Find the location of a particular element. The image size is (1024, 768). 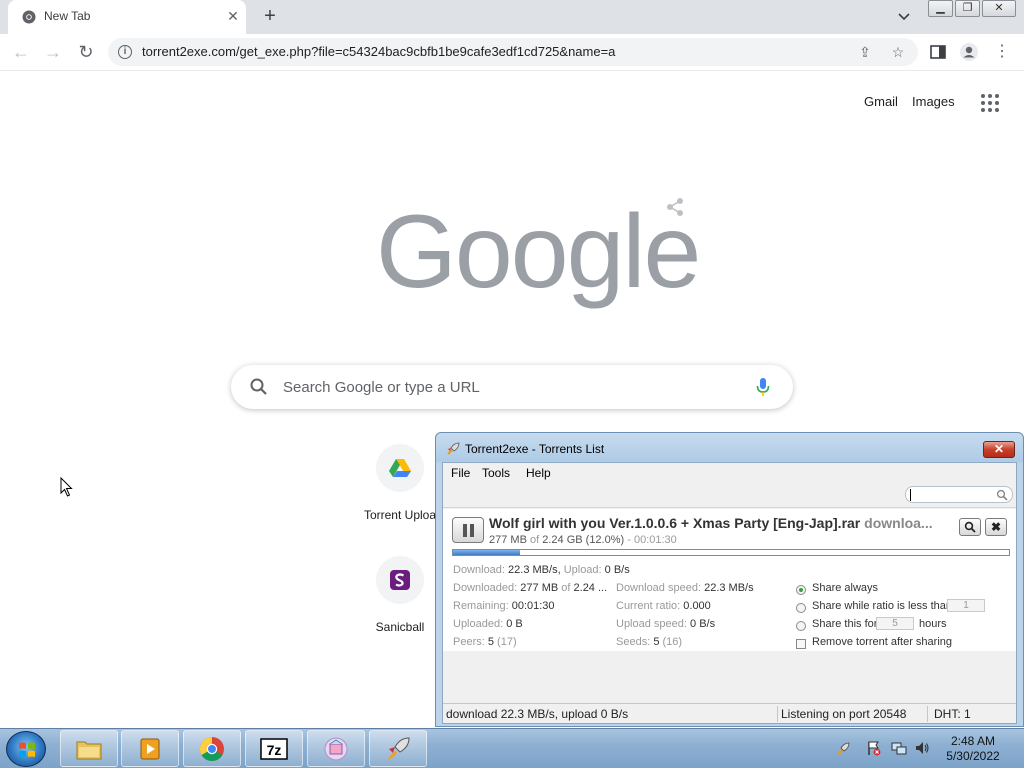

text-caret is located at coordinates (910, 495).